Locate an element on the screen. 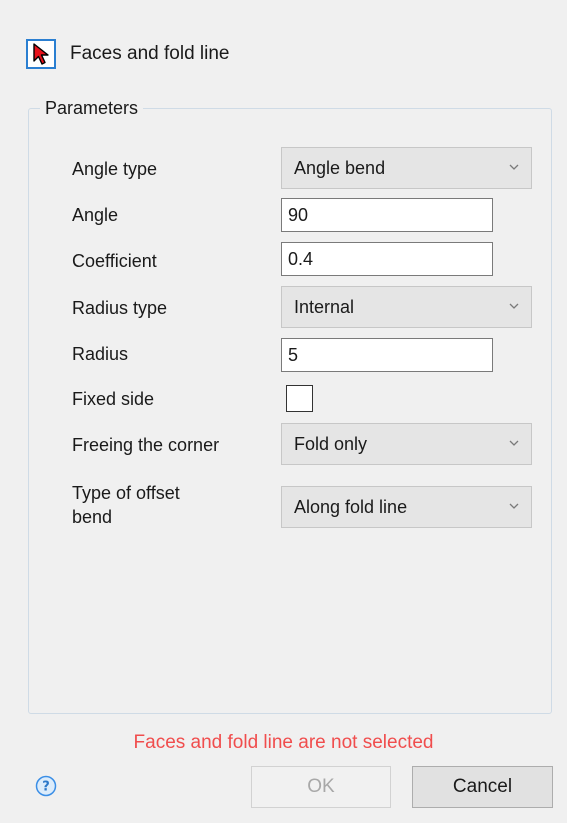 This screenshot has height=823, width=567. radius-type-dropdown: Internal is located at coordinates (406, 307).